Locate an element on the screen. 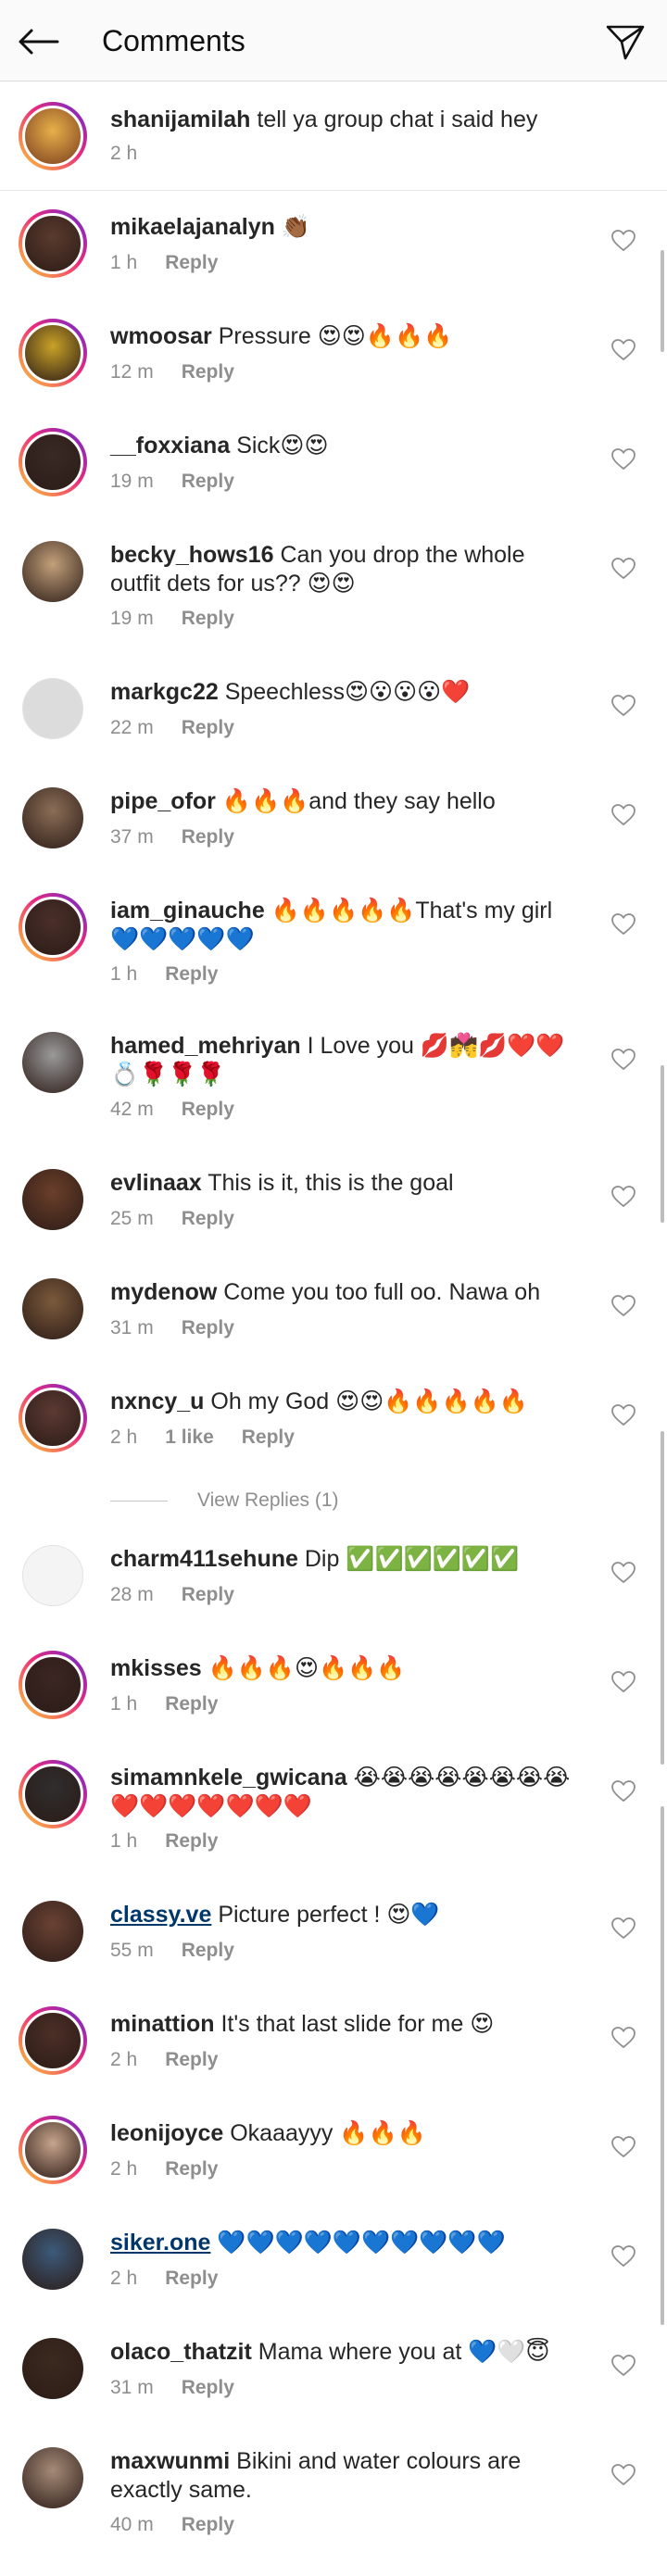 Image resolution: width=667 pixels, height=2576 pixels. comment-username: evlinaax is located at coordinates (156, 1183).